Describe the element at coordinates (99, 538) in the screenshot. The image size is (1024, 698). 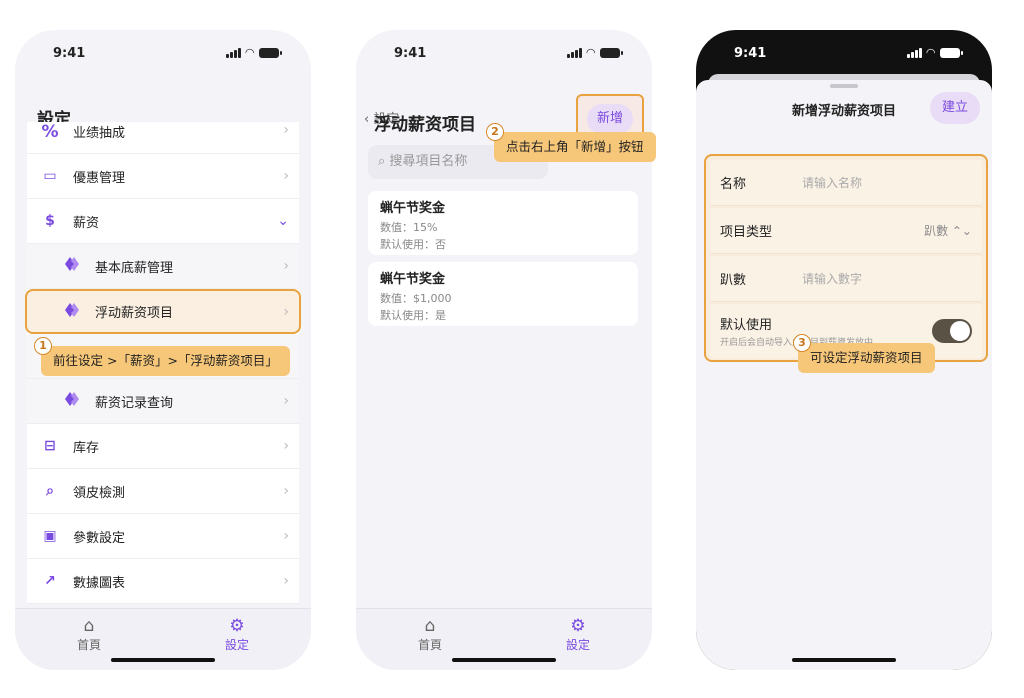
I see `menu-item-label: 參數設定` at that location.